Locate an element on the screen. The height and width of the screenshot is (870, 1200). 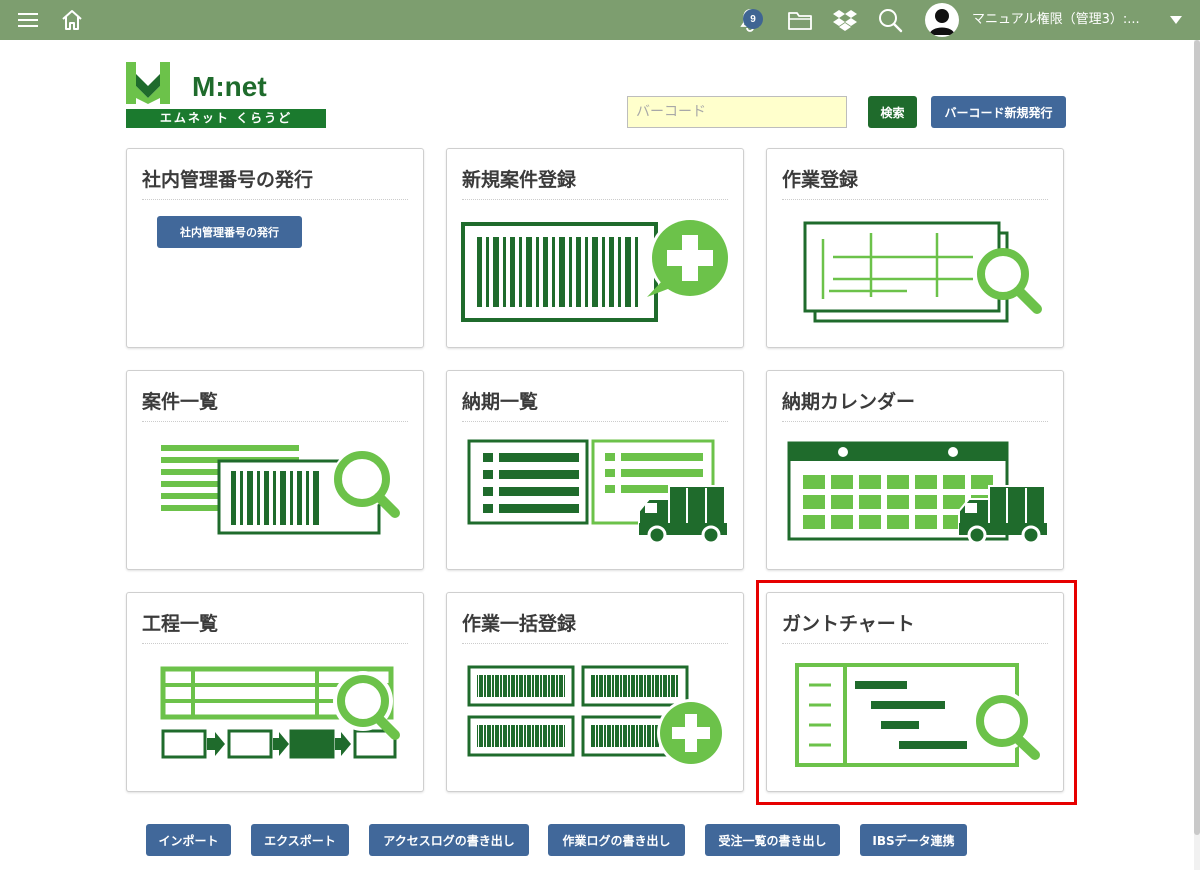
search-button: 検索 is located at coordinates (892, 112).